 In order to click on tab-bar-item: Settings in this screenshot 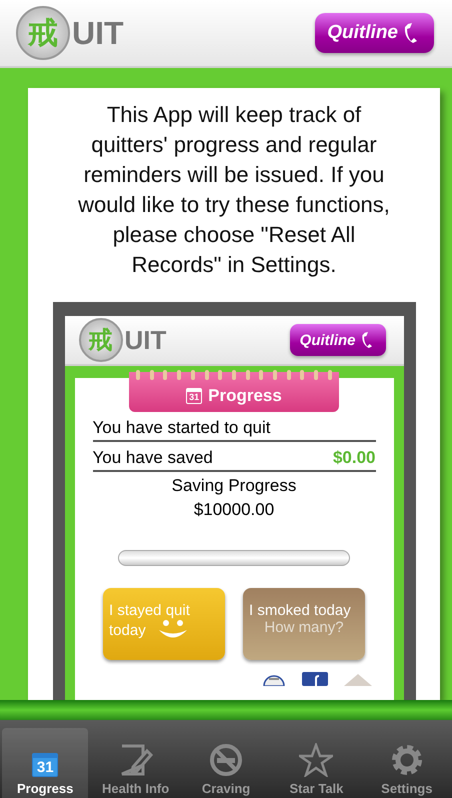, I will do `click(407, 763)`.